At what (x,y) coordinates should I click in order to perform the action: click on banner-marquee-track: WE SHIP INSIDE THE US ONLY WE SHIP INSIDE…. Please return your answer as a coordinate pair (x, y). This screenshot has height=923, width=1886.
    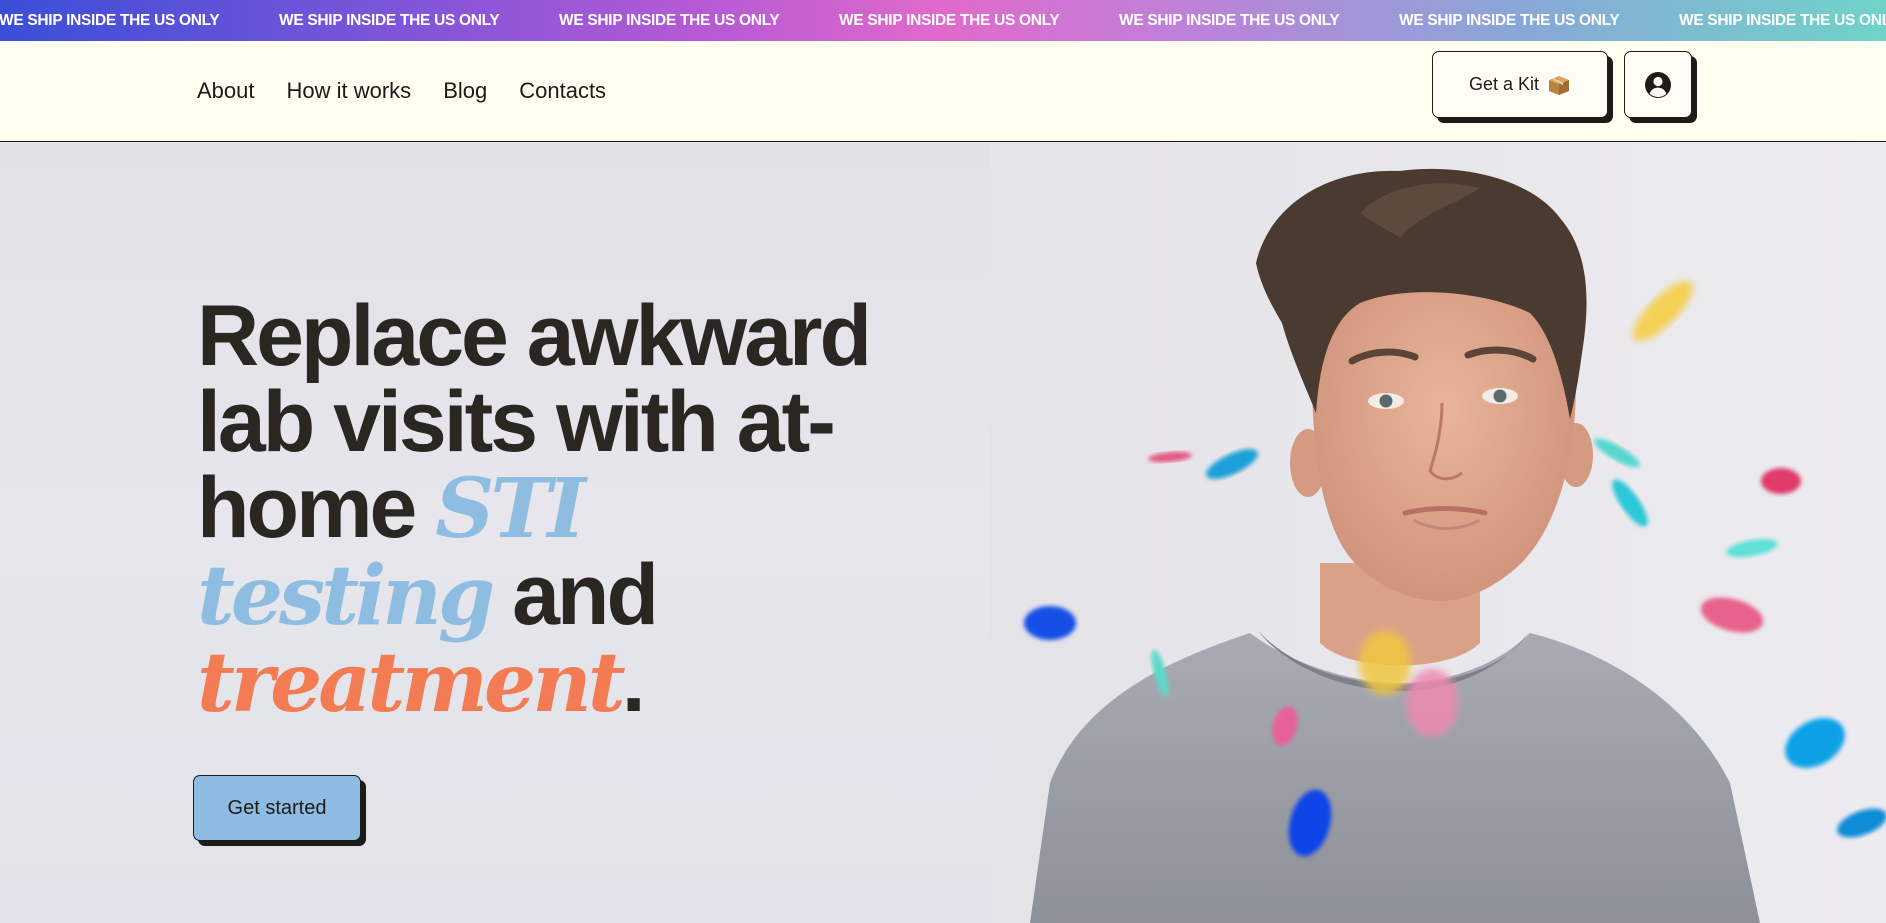
    Looking at the image, I should click on (943, 20).